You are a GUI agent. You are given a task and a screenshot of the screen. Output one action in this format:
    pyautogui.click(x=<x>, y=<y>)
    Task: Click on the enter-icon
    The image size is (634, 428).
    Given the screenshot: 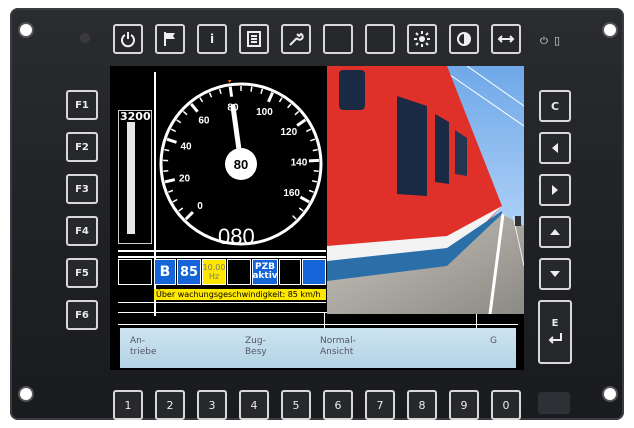 What is the action you would take?
    pyautogui.click(x=555, y=338)
    